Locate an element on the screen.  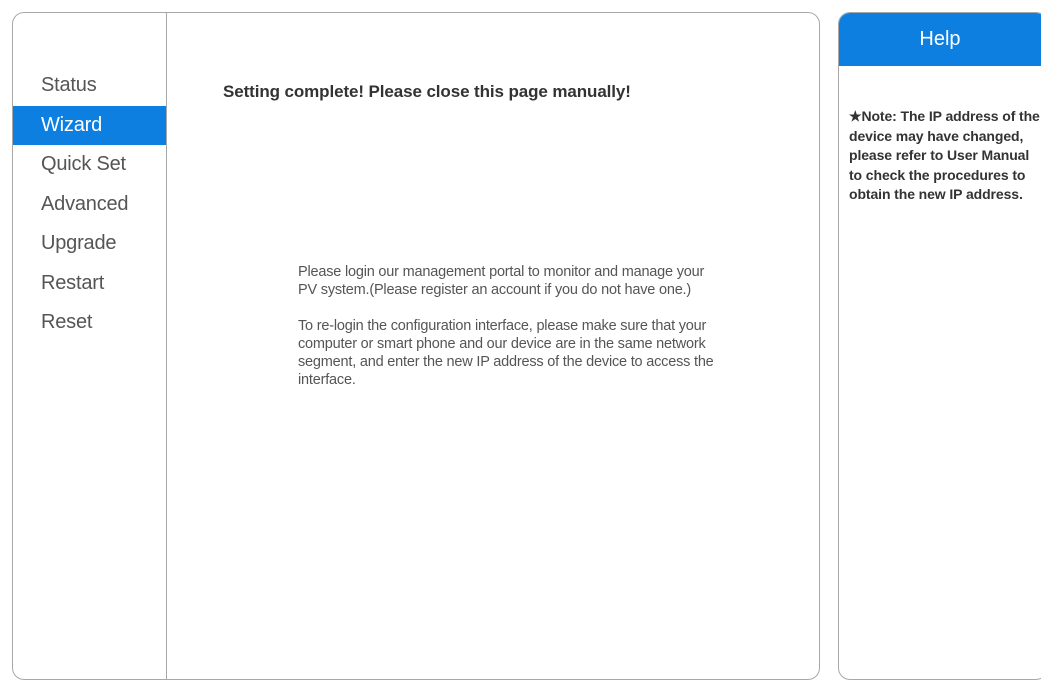
sidebar-item-advanced: Advanced is located at coordinates (89, 205).